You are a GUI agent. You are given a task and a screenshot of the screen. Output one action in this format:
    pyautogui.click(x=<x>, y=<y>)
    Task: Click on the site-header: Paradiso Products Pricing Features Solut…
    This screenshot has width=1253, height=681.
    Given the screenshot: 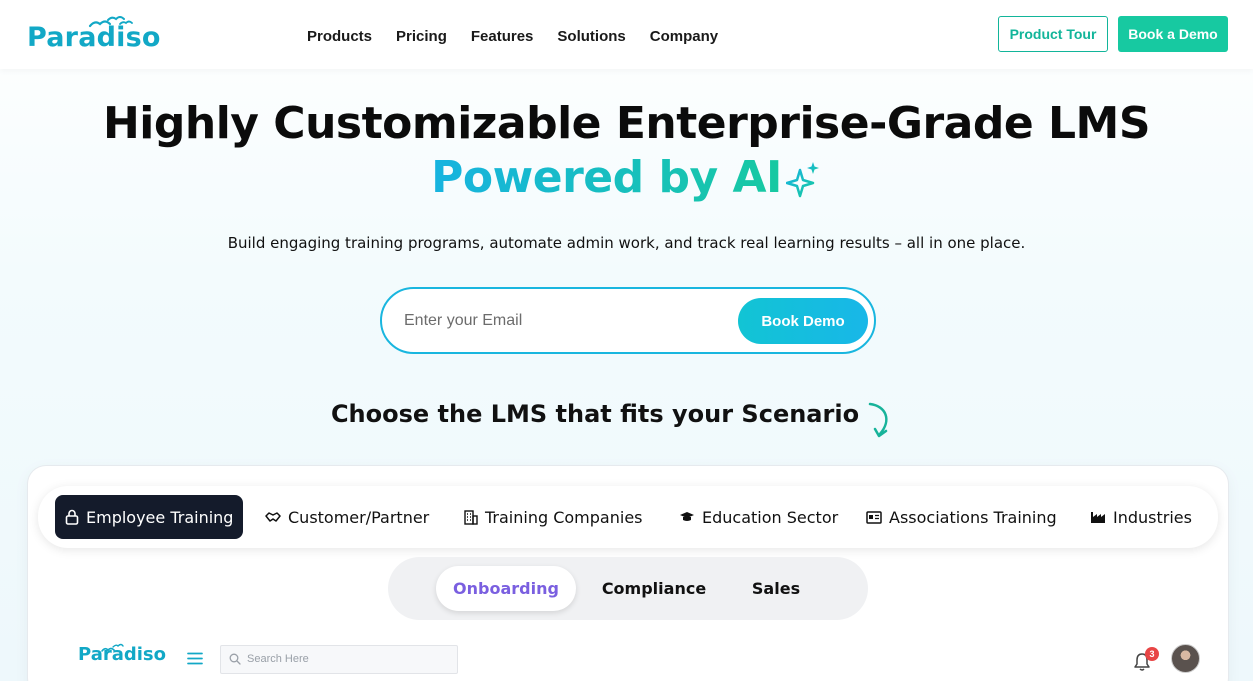 What is the action you would take?
    pyautogui.click(x=626, y=34)
    